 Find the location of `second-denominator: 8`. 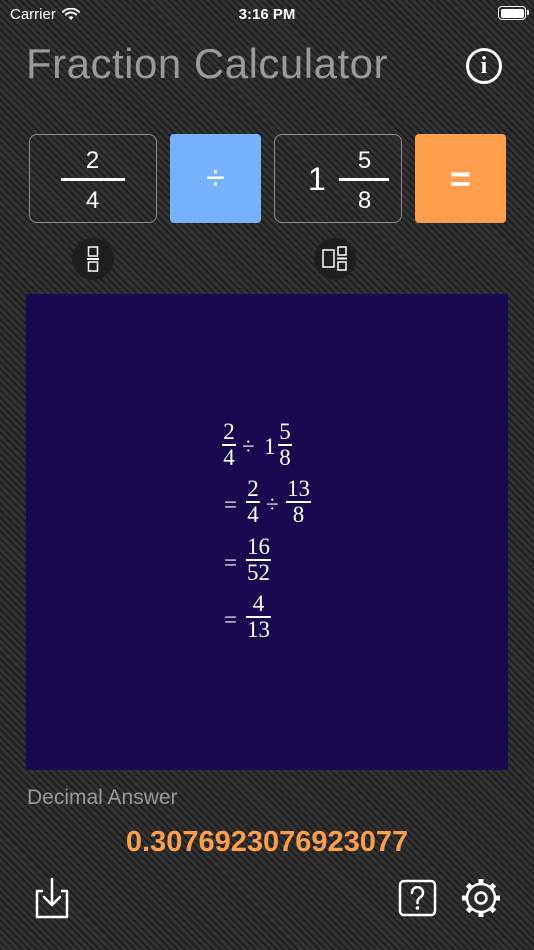

second-denominator: 8 is located at coordinates (364, 200).